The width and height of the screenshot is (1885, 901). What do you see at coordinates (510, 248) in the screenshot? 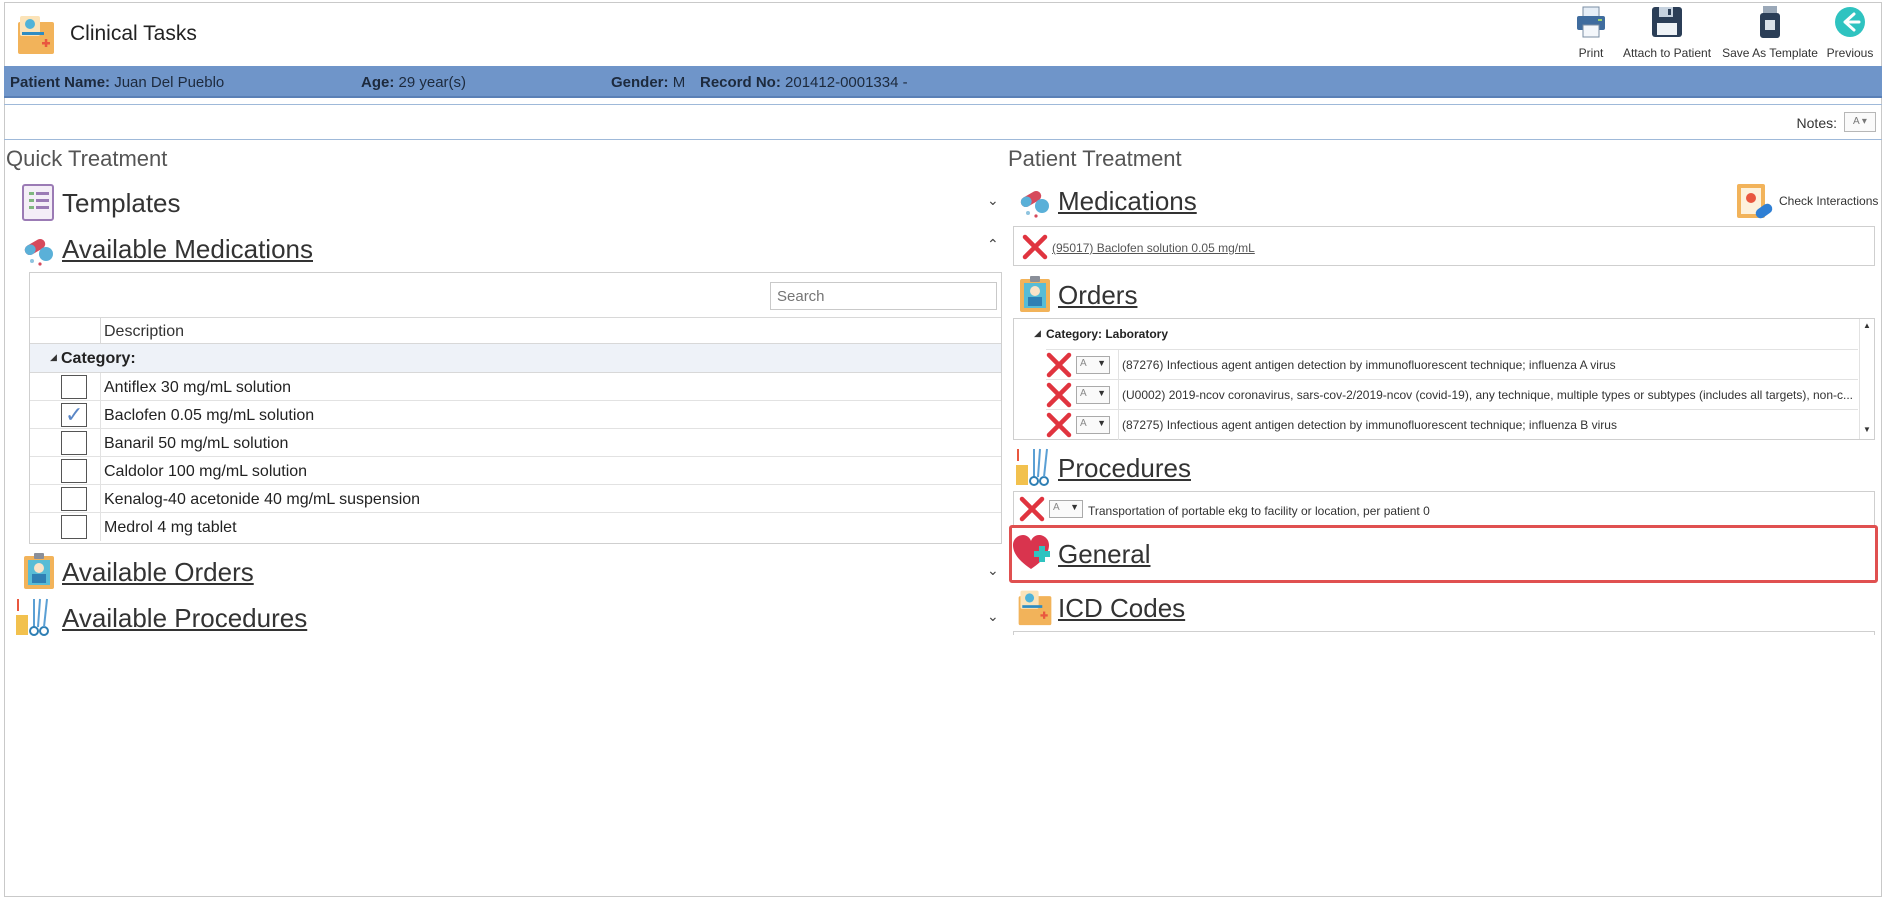
I see `available-medications-header: Available Medications` at bounding box center [510, 248].